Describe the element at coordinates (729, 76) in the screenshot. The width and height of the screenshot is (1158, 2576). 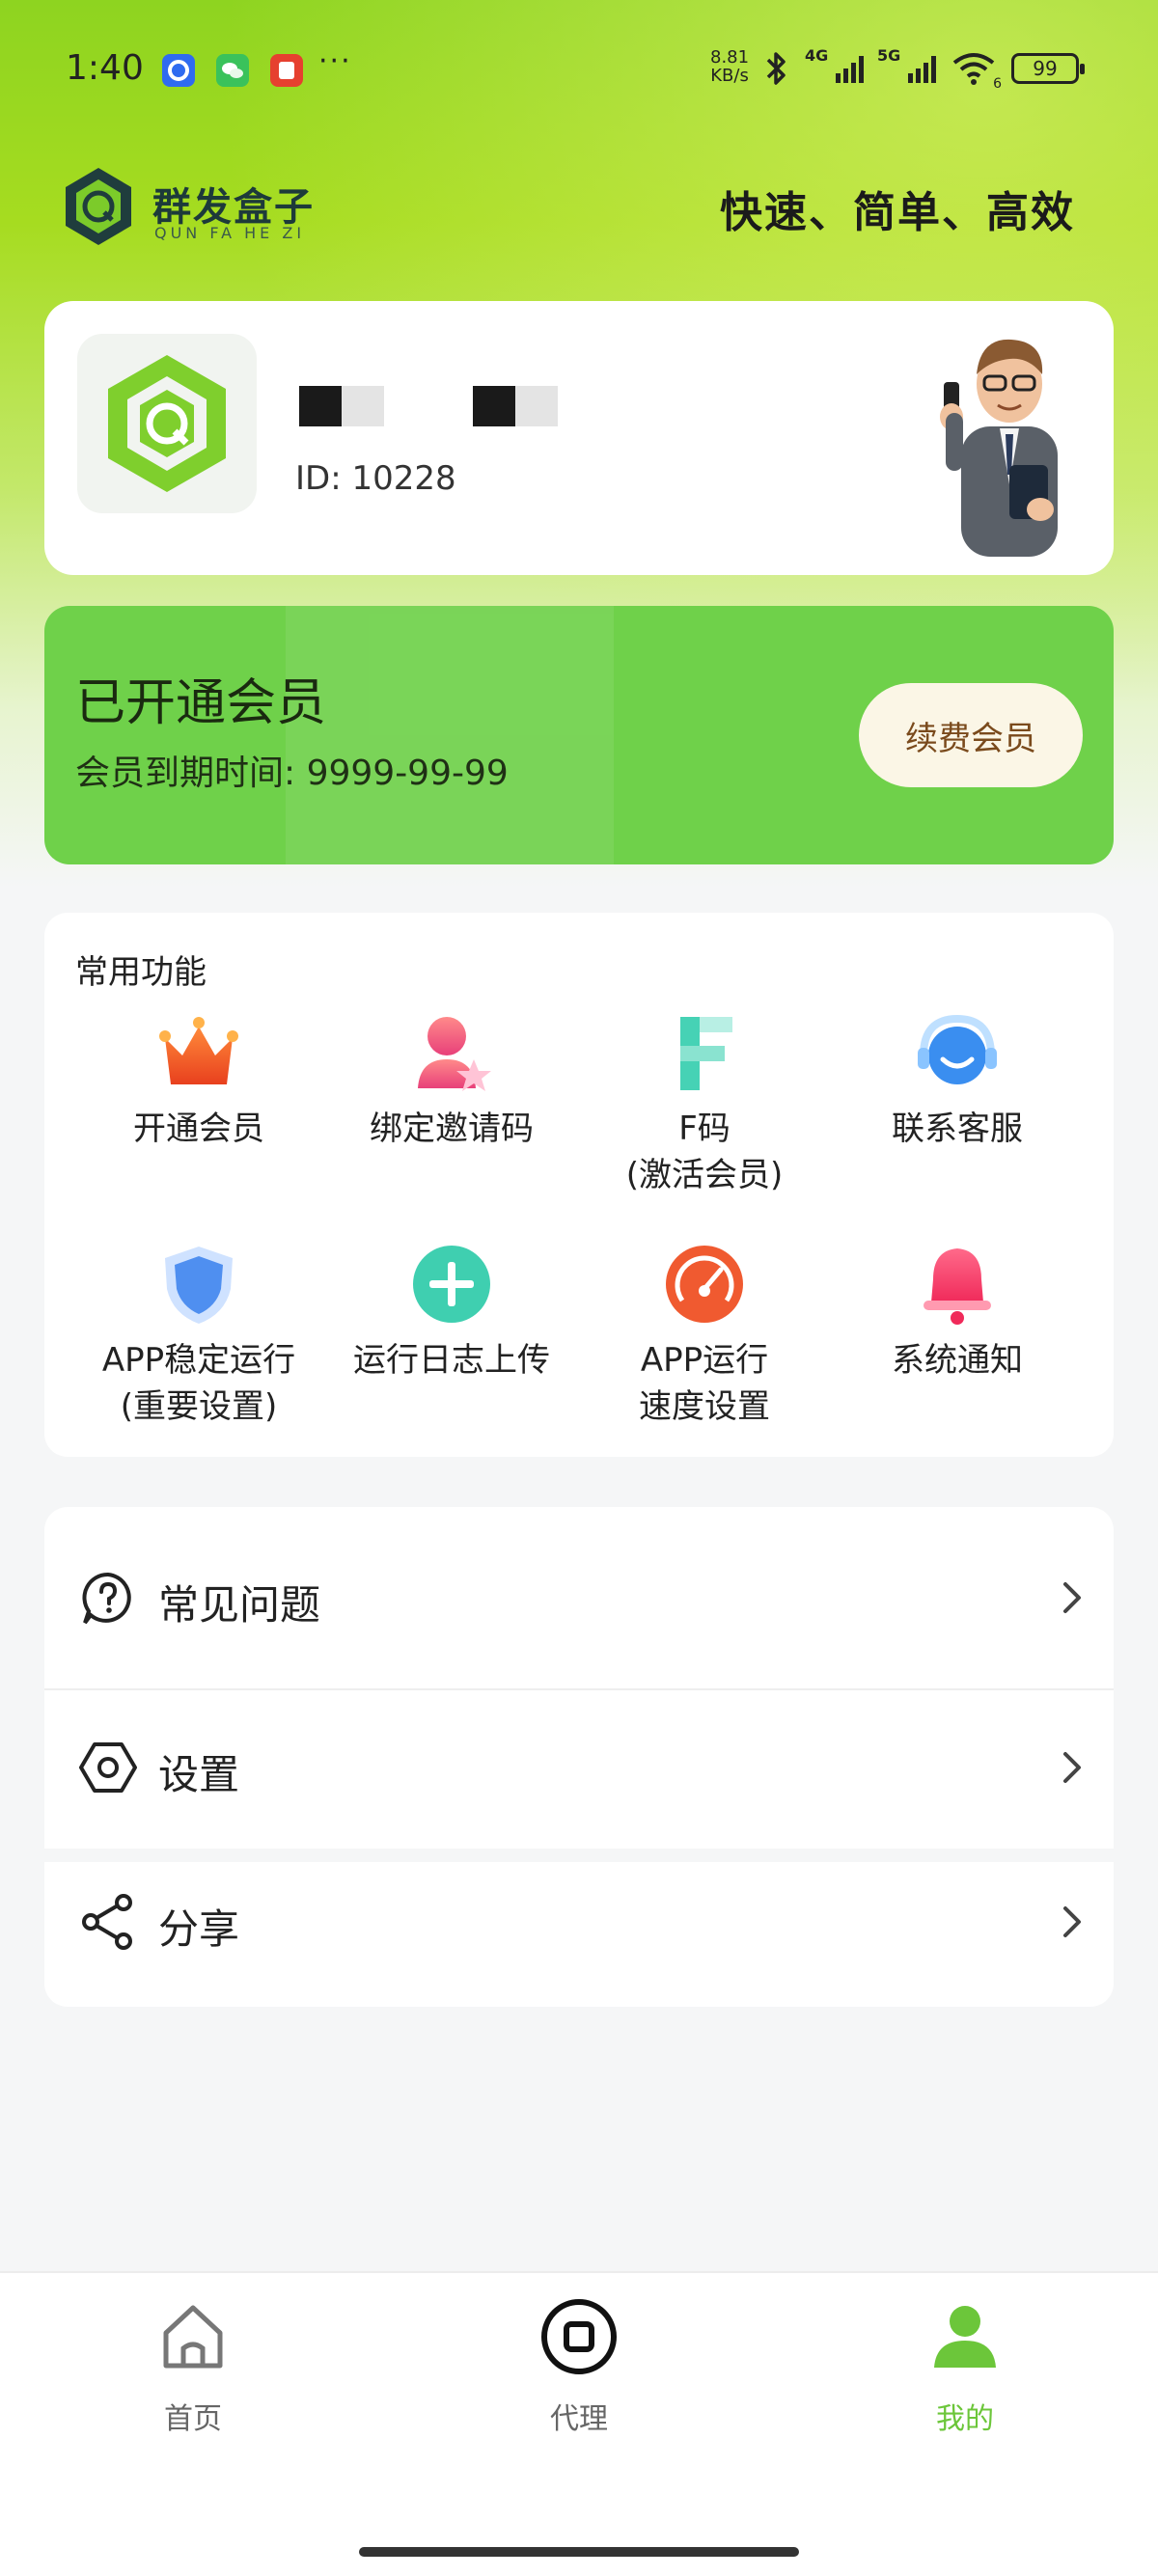
I see `network-speed-unit: KB/s` at that location.